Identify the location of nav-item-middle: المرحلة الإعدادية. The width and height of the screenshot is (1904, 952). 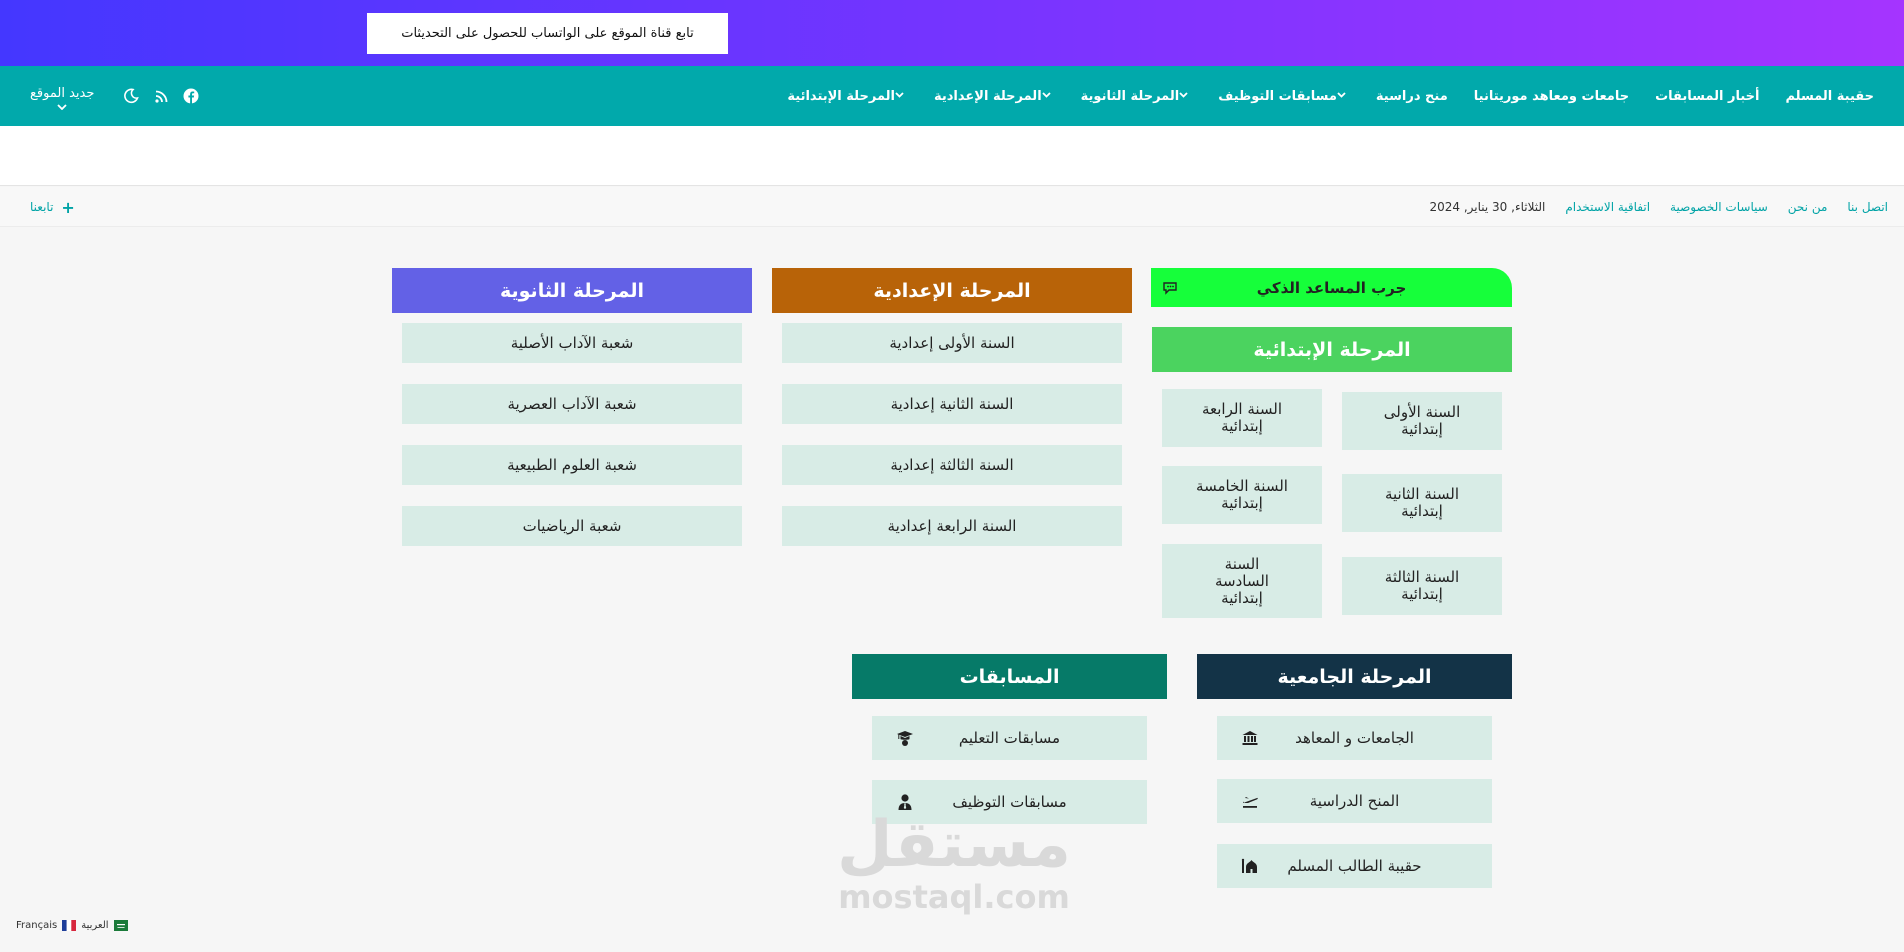
(994, 96).